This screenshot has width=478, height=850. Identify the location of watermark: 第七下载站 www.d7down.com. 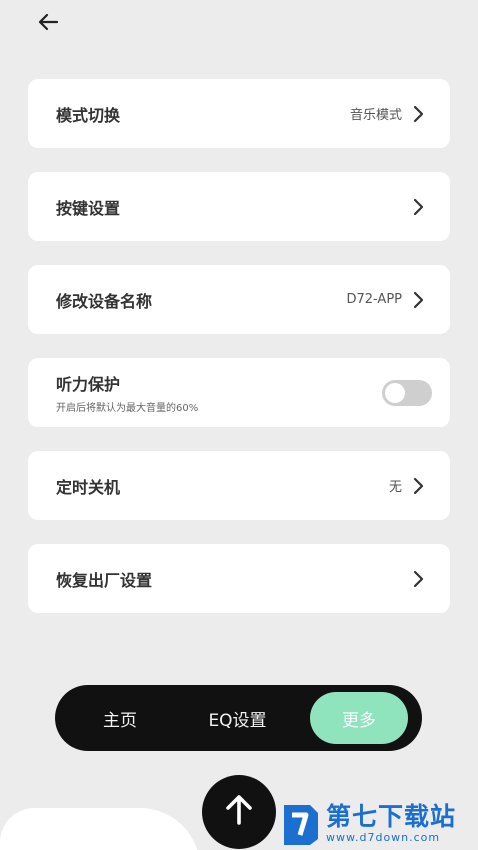
(379, 823).